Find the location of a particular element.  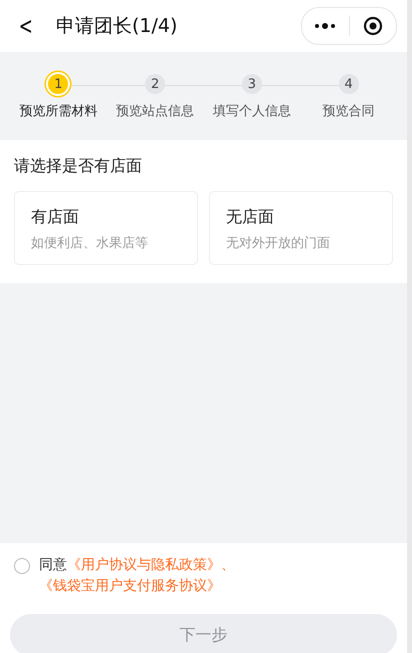

option-subtitle: 无对外开放的门面 is located at coordinates (278, 243).